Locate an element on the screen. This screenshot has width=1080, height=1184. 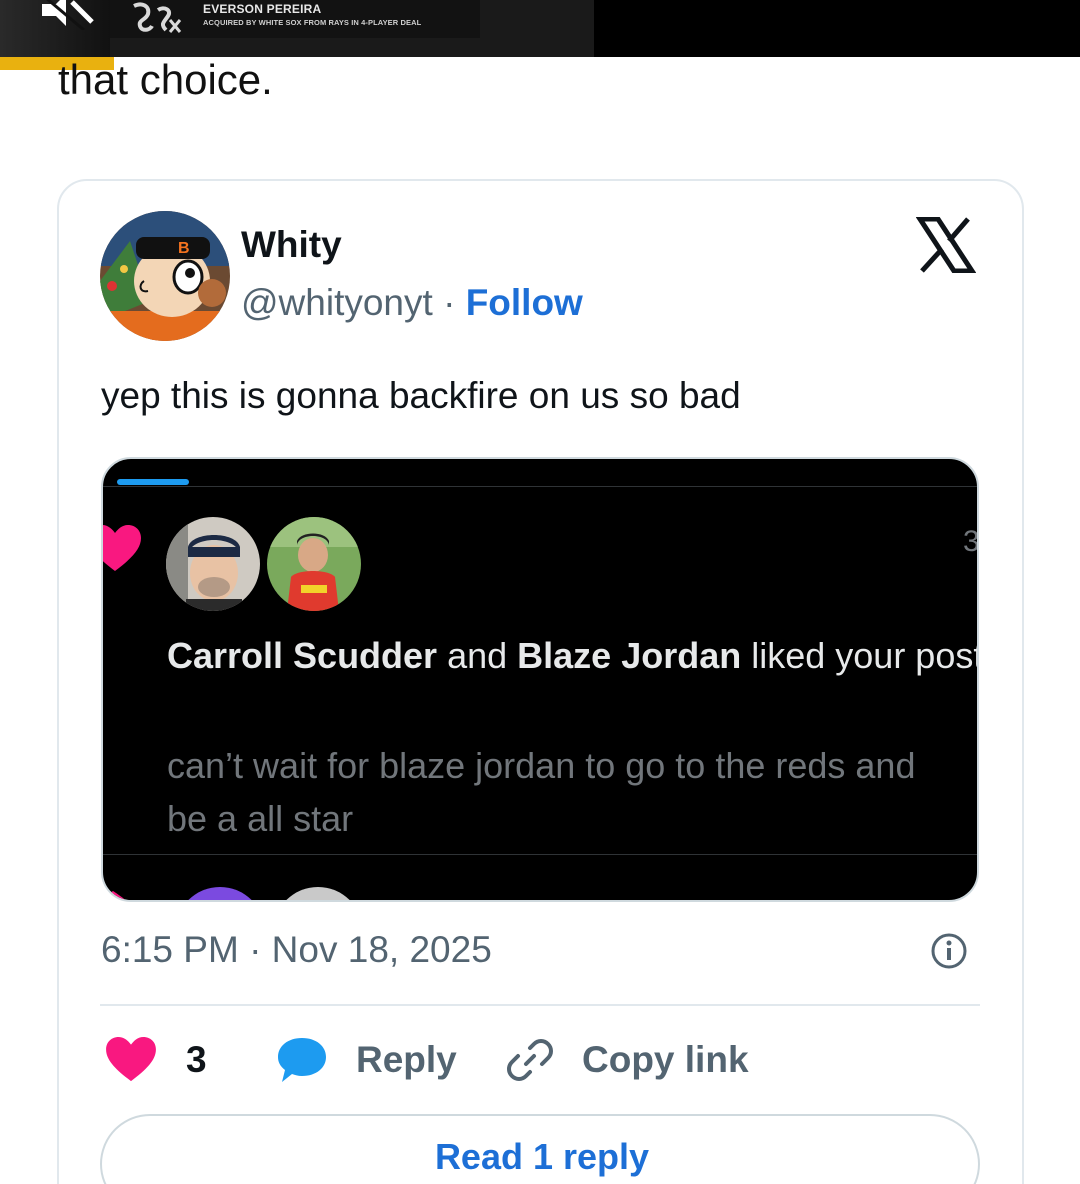
article-text: that choice. is located at coordinates (165, 79).